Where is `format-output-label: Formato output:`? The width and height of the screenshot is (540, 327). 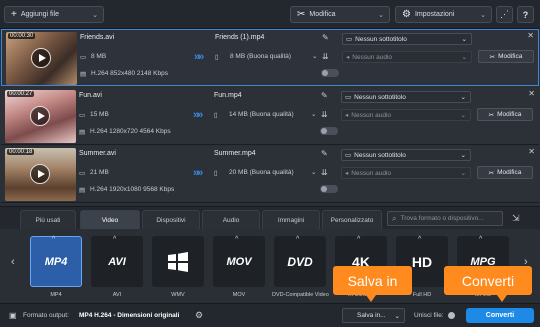 format-output-label: Formato output: is located at coordinates (46, 315).